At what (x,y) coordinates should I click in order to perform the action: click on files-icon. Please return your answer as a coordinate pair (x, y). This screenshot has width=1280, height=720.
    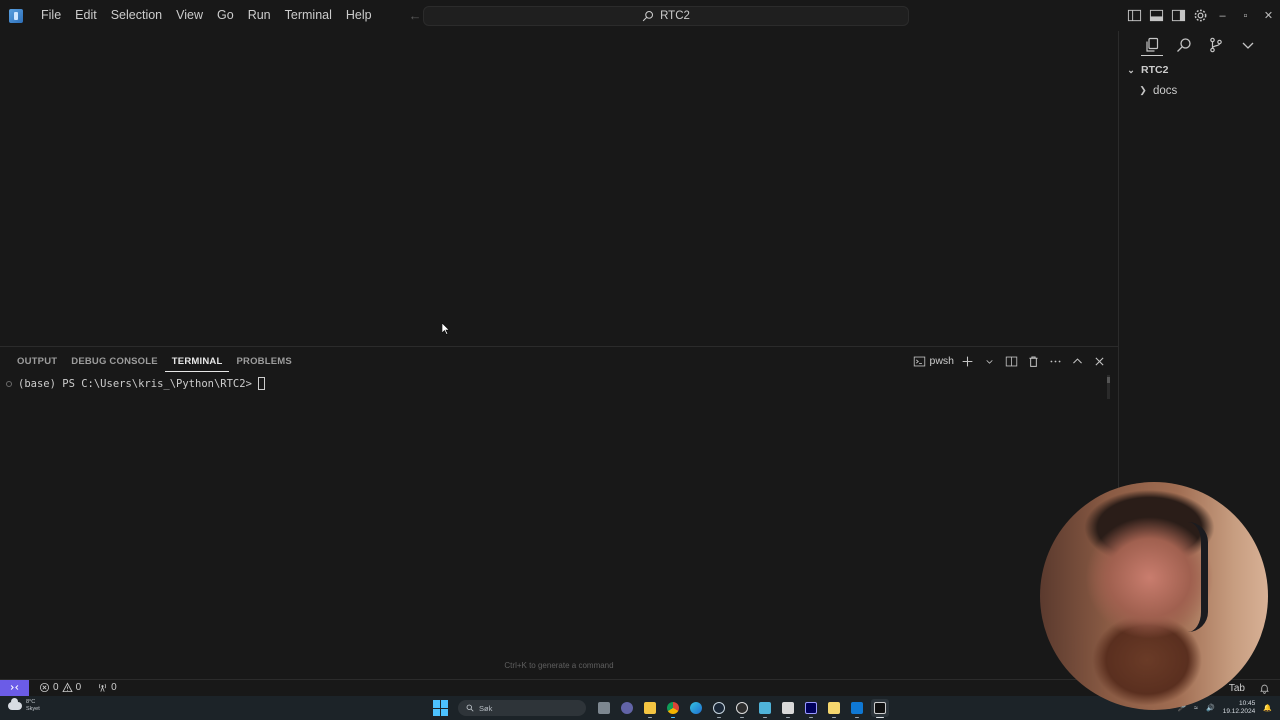
    Looking at the image, I should click on (1152, 44).